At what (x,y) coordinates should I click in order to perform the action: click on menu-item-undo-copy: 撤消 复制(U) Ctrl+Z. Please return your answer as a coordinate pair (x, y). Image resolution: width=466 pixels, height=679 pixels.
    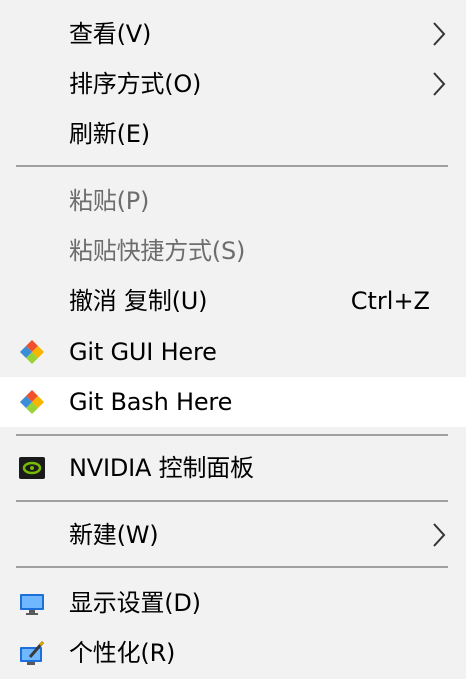
    Looking at the image, I should click on (233, 301).